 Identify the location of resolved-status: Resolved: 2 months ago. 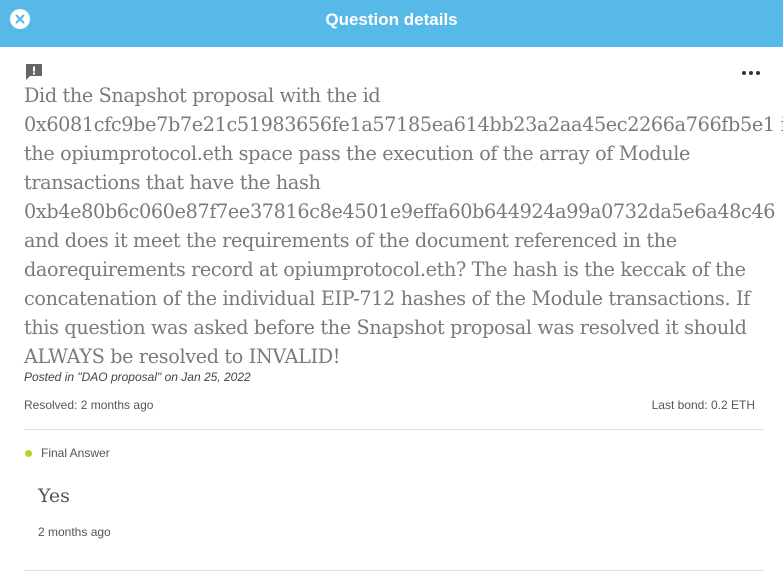
(89, 405).